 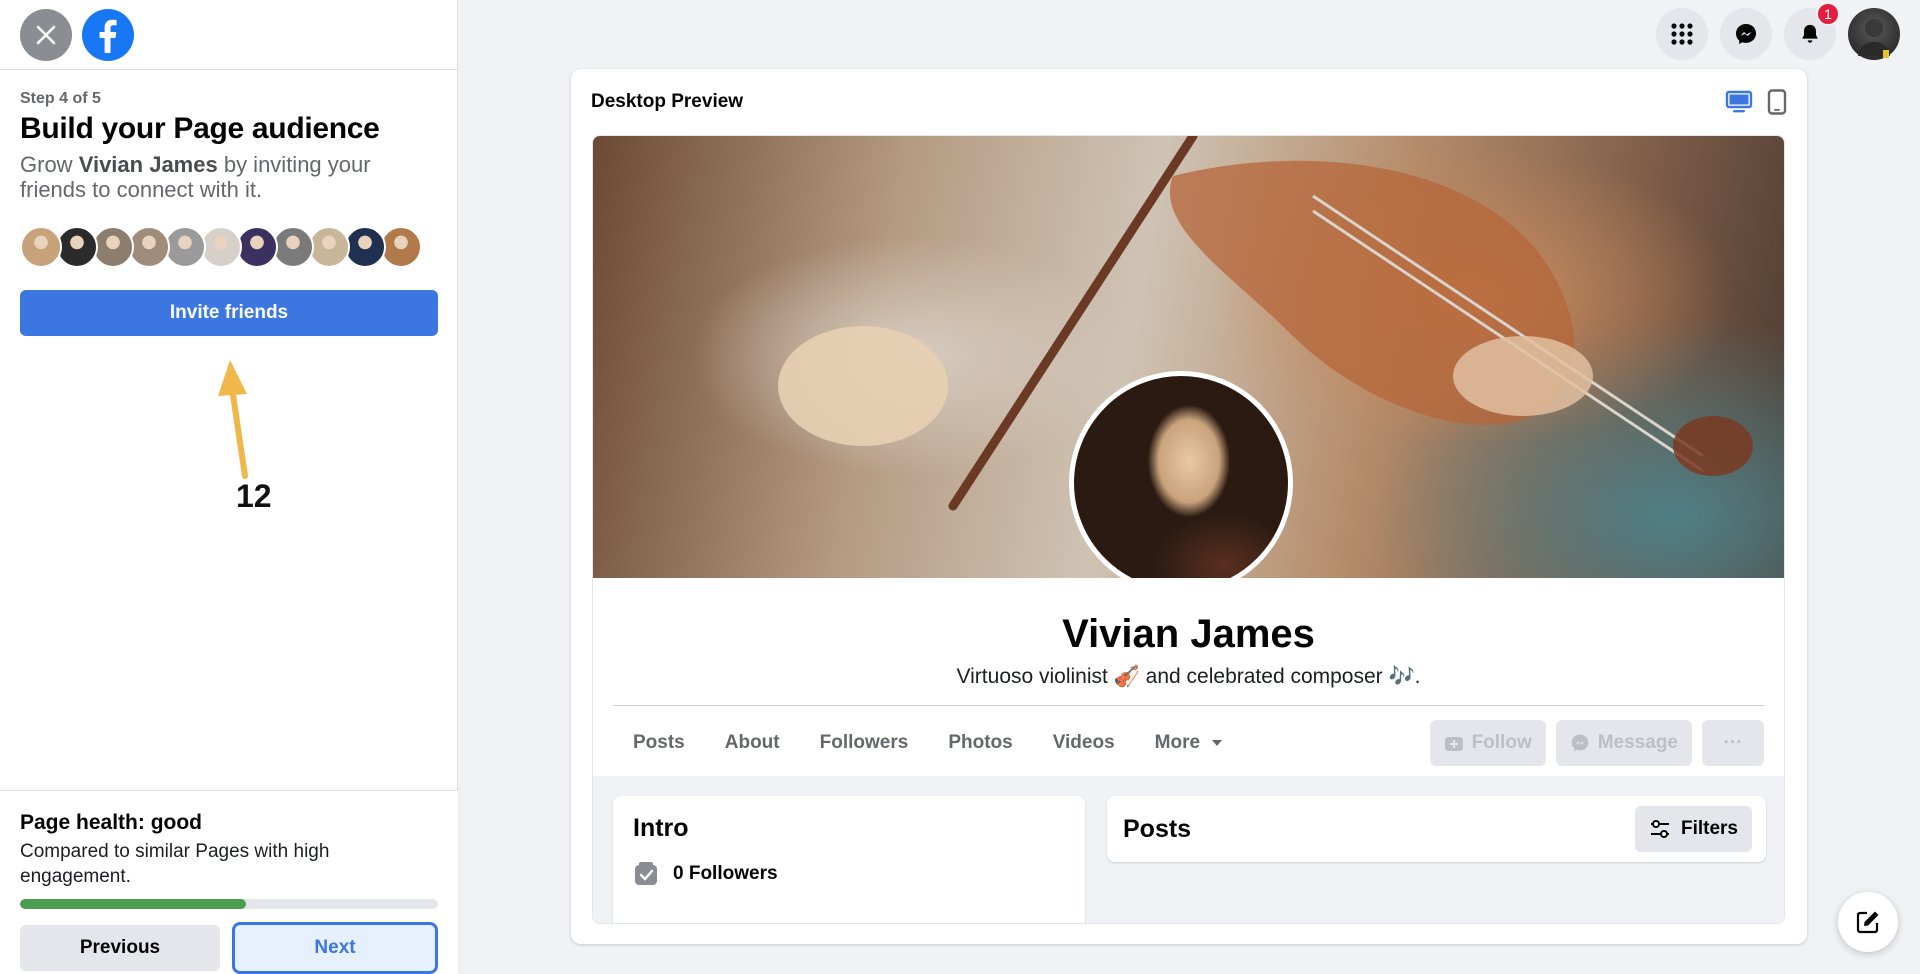 I want to click on tab-more-label: More, so click(x=1177, y=742).